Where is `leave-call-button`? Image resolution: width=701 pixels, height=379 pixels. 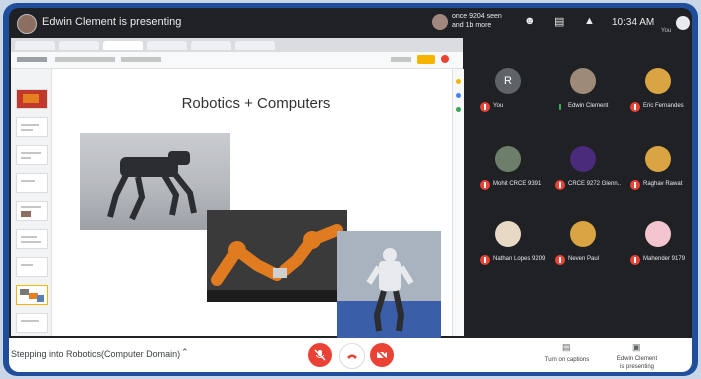 leave-call-button is located at coordinates (352, 356).